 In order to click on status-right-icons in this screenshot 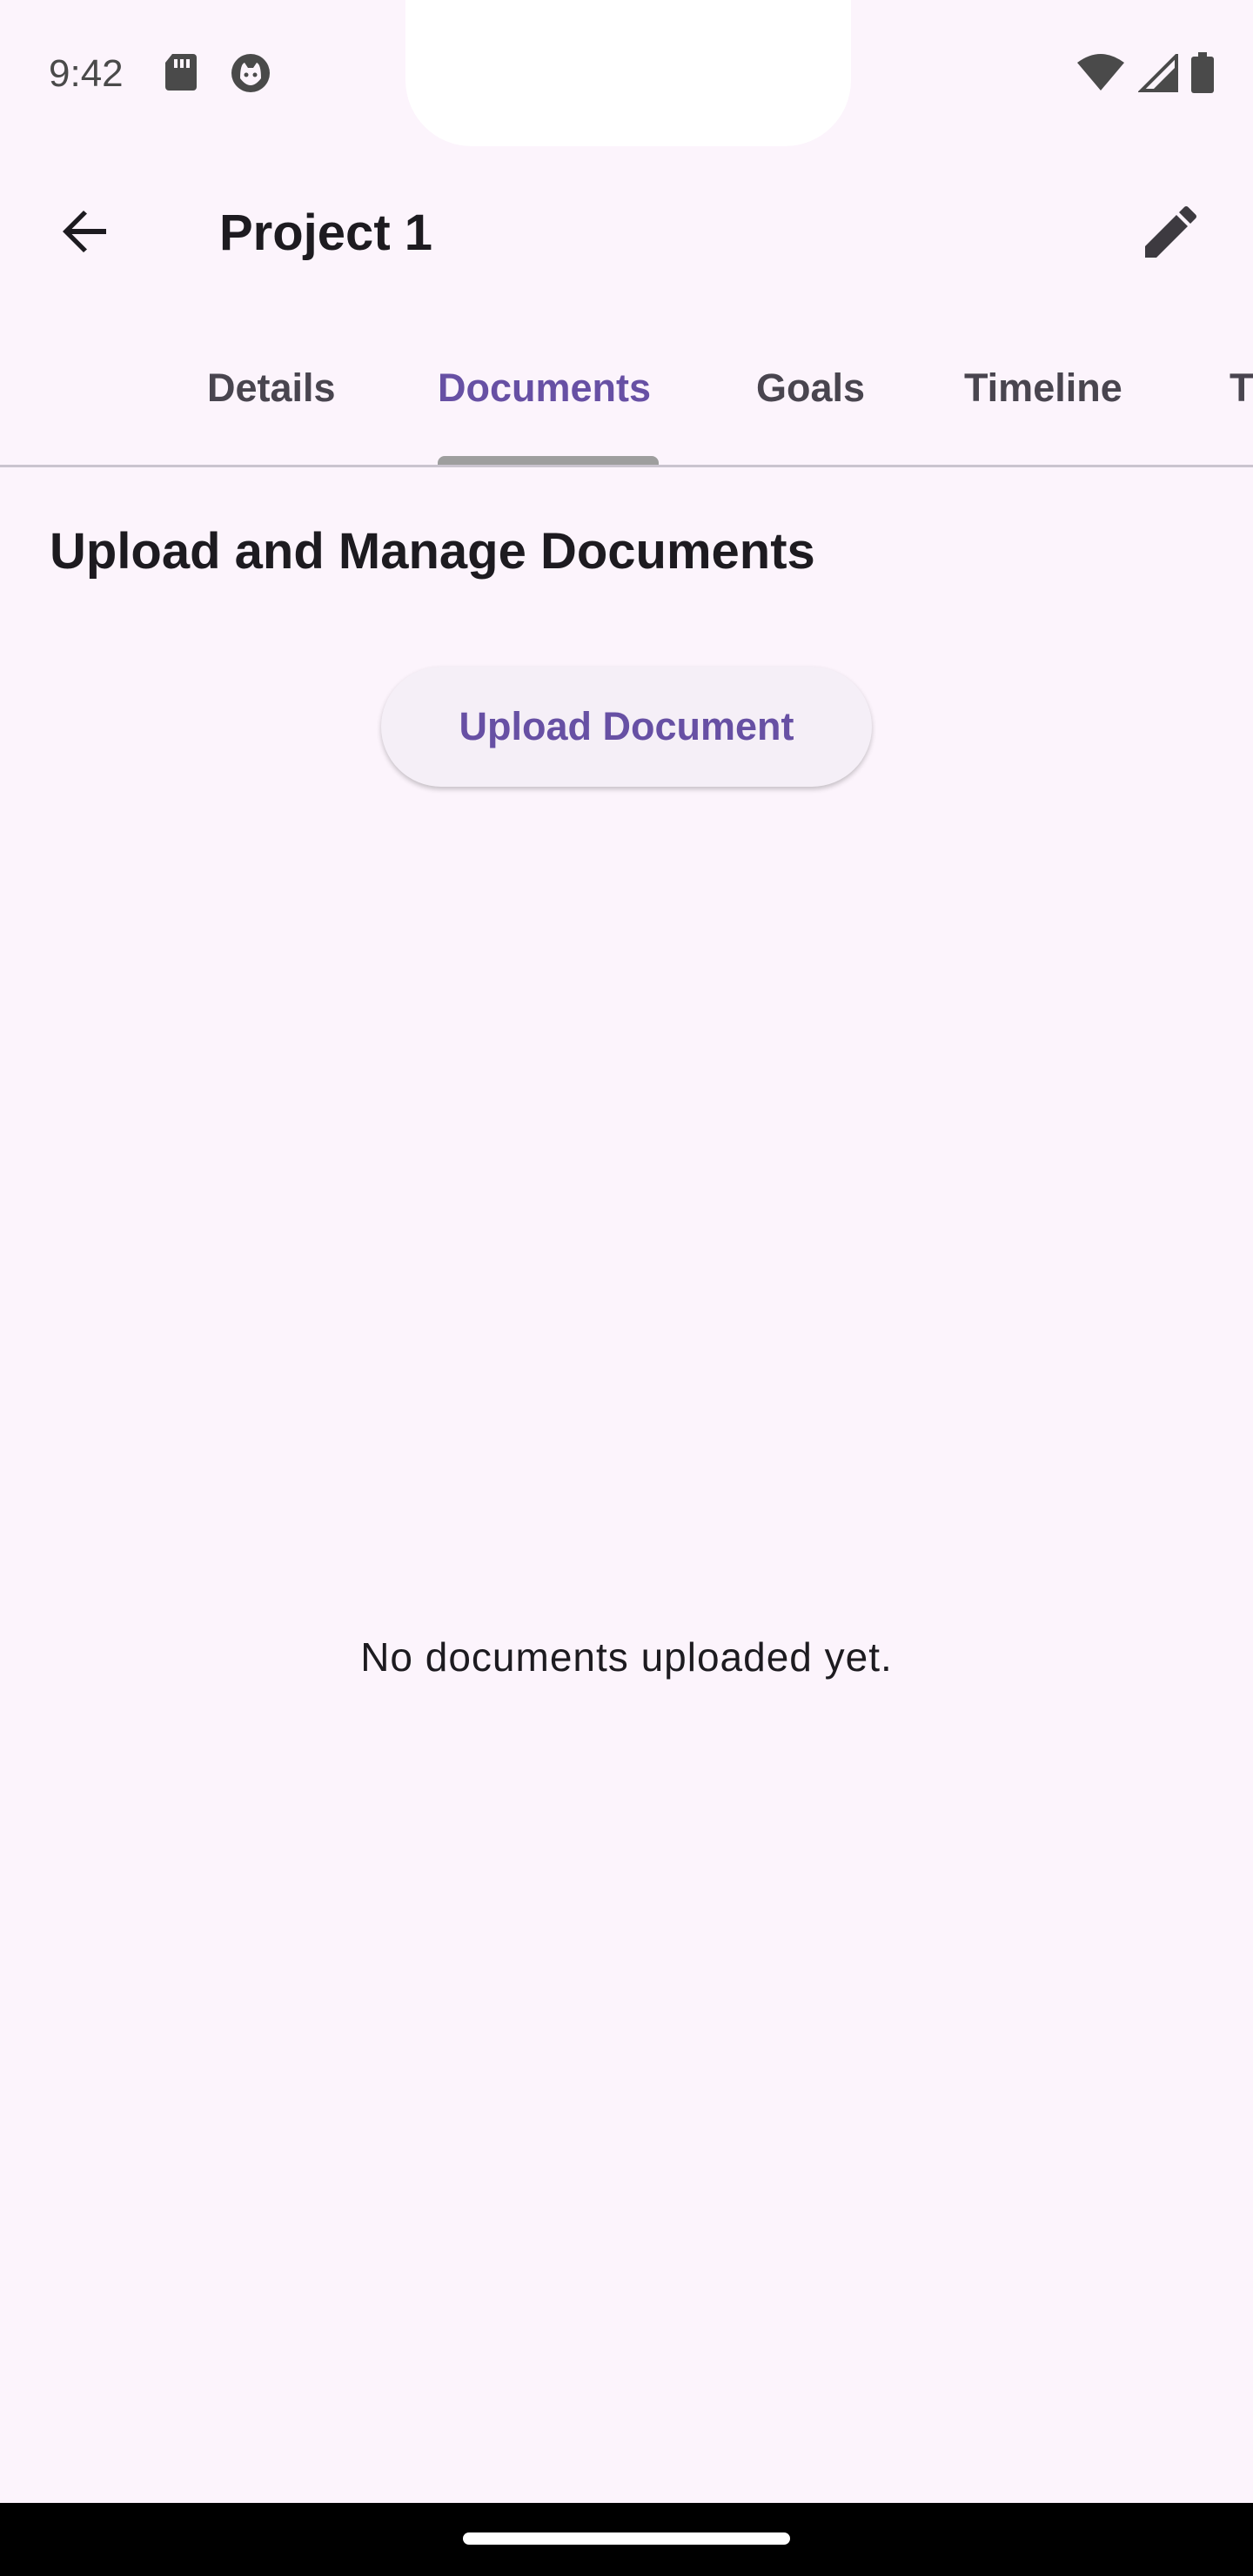, I will do `click(1145, 74)`.